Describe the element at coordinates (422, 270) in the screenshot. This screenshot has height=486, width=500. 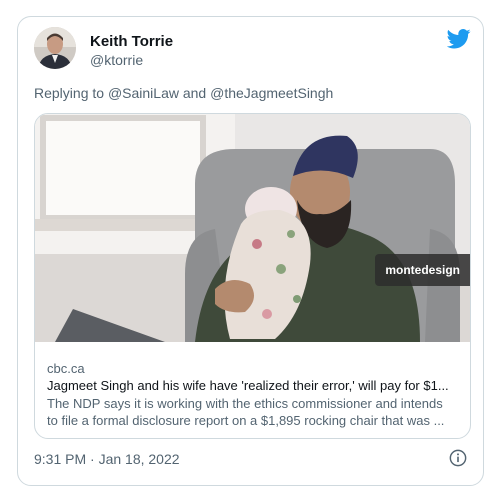
I see `card-watermark: montedesign` at that location.